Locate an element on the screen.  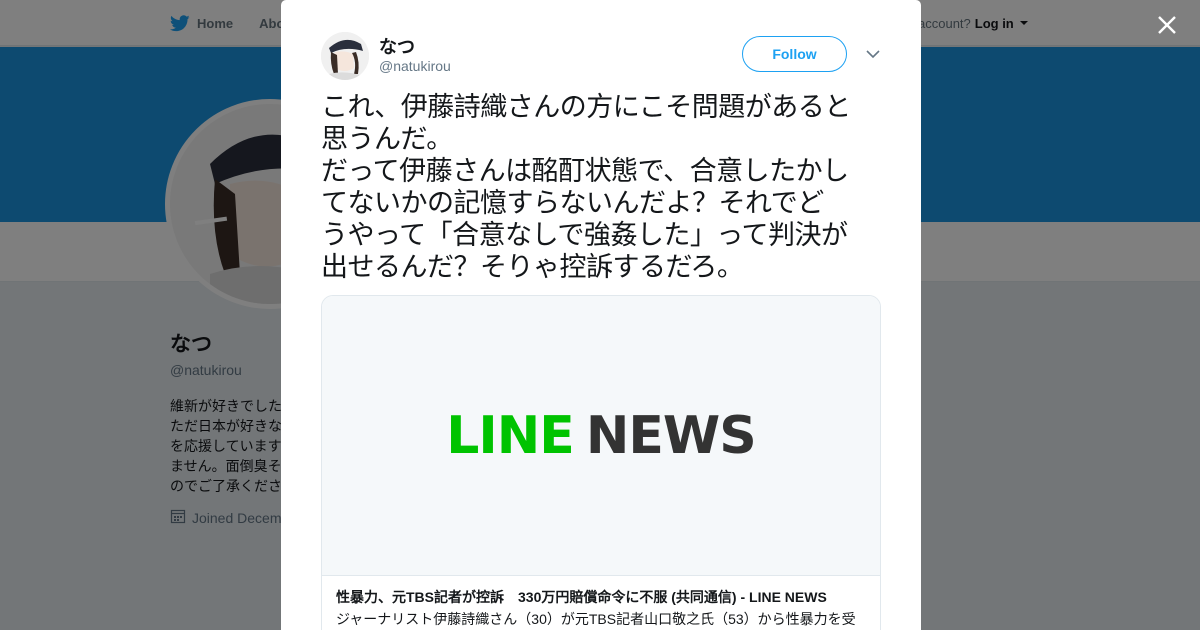
line-logo-text: LINE is located at coordinates (510, 435).